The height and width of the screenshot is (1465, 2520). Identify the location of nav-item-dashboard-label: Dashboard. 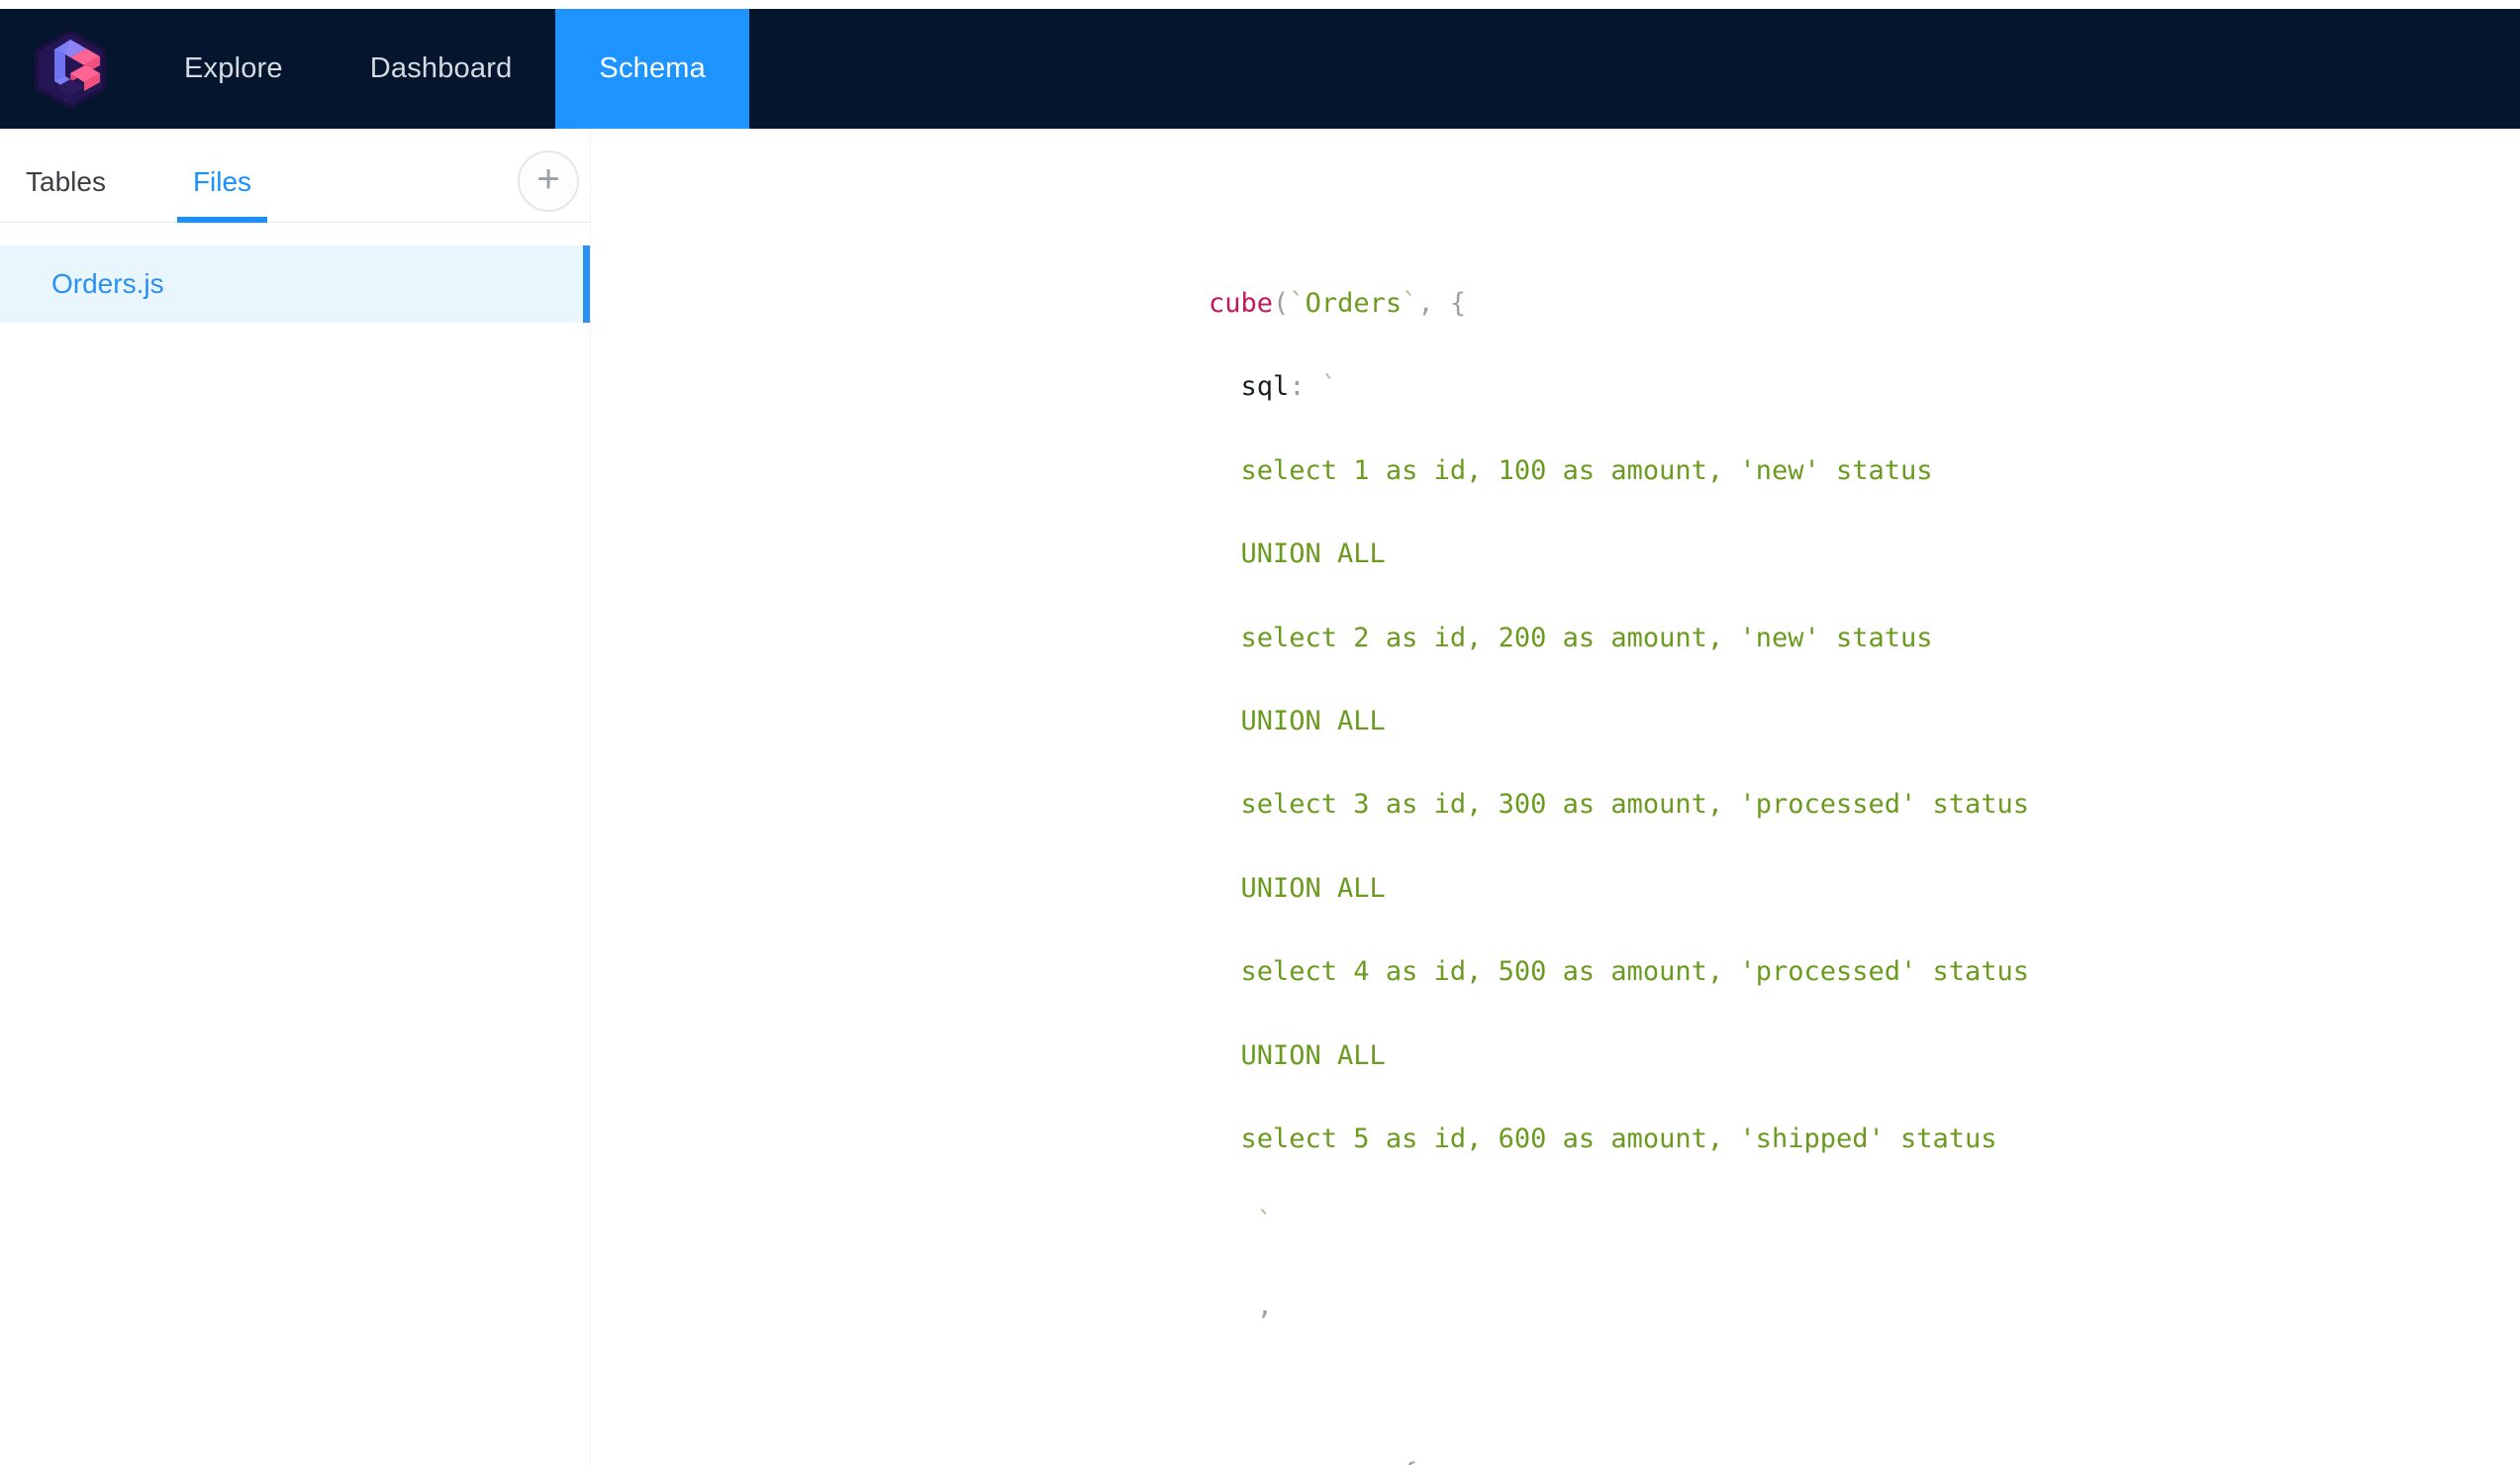
(441, 68).